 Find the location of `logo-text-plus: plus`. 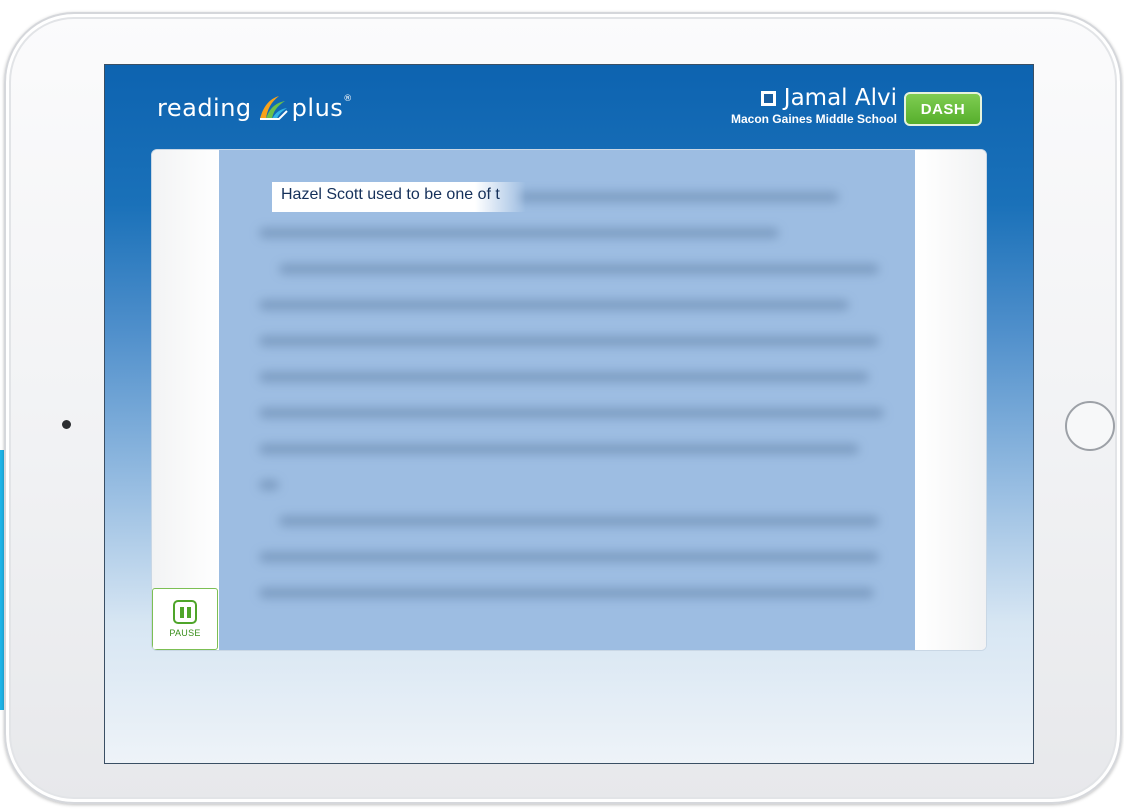

logo-text-plus: plus is located at coordinates (317, 108).